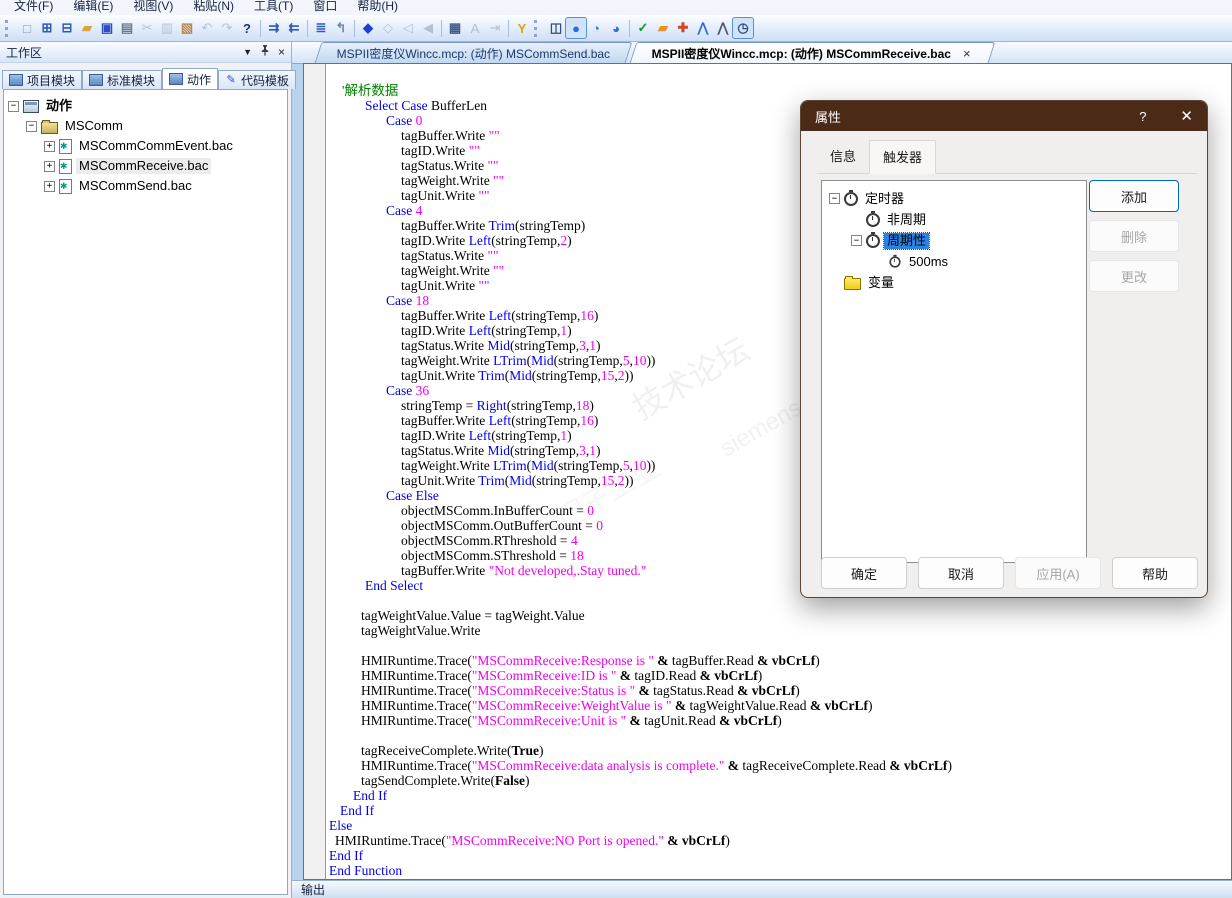 This screenshot has width=1232, height=898. Describe the element at coordinates (281, 52) in the screenshot. I see `close-icon: ×` at that location.